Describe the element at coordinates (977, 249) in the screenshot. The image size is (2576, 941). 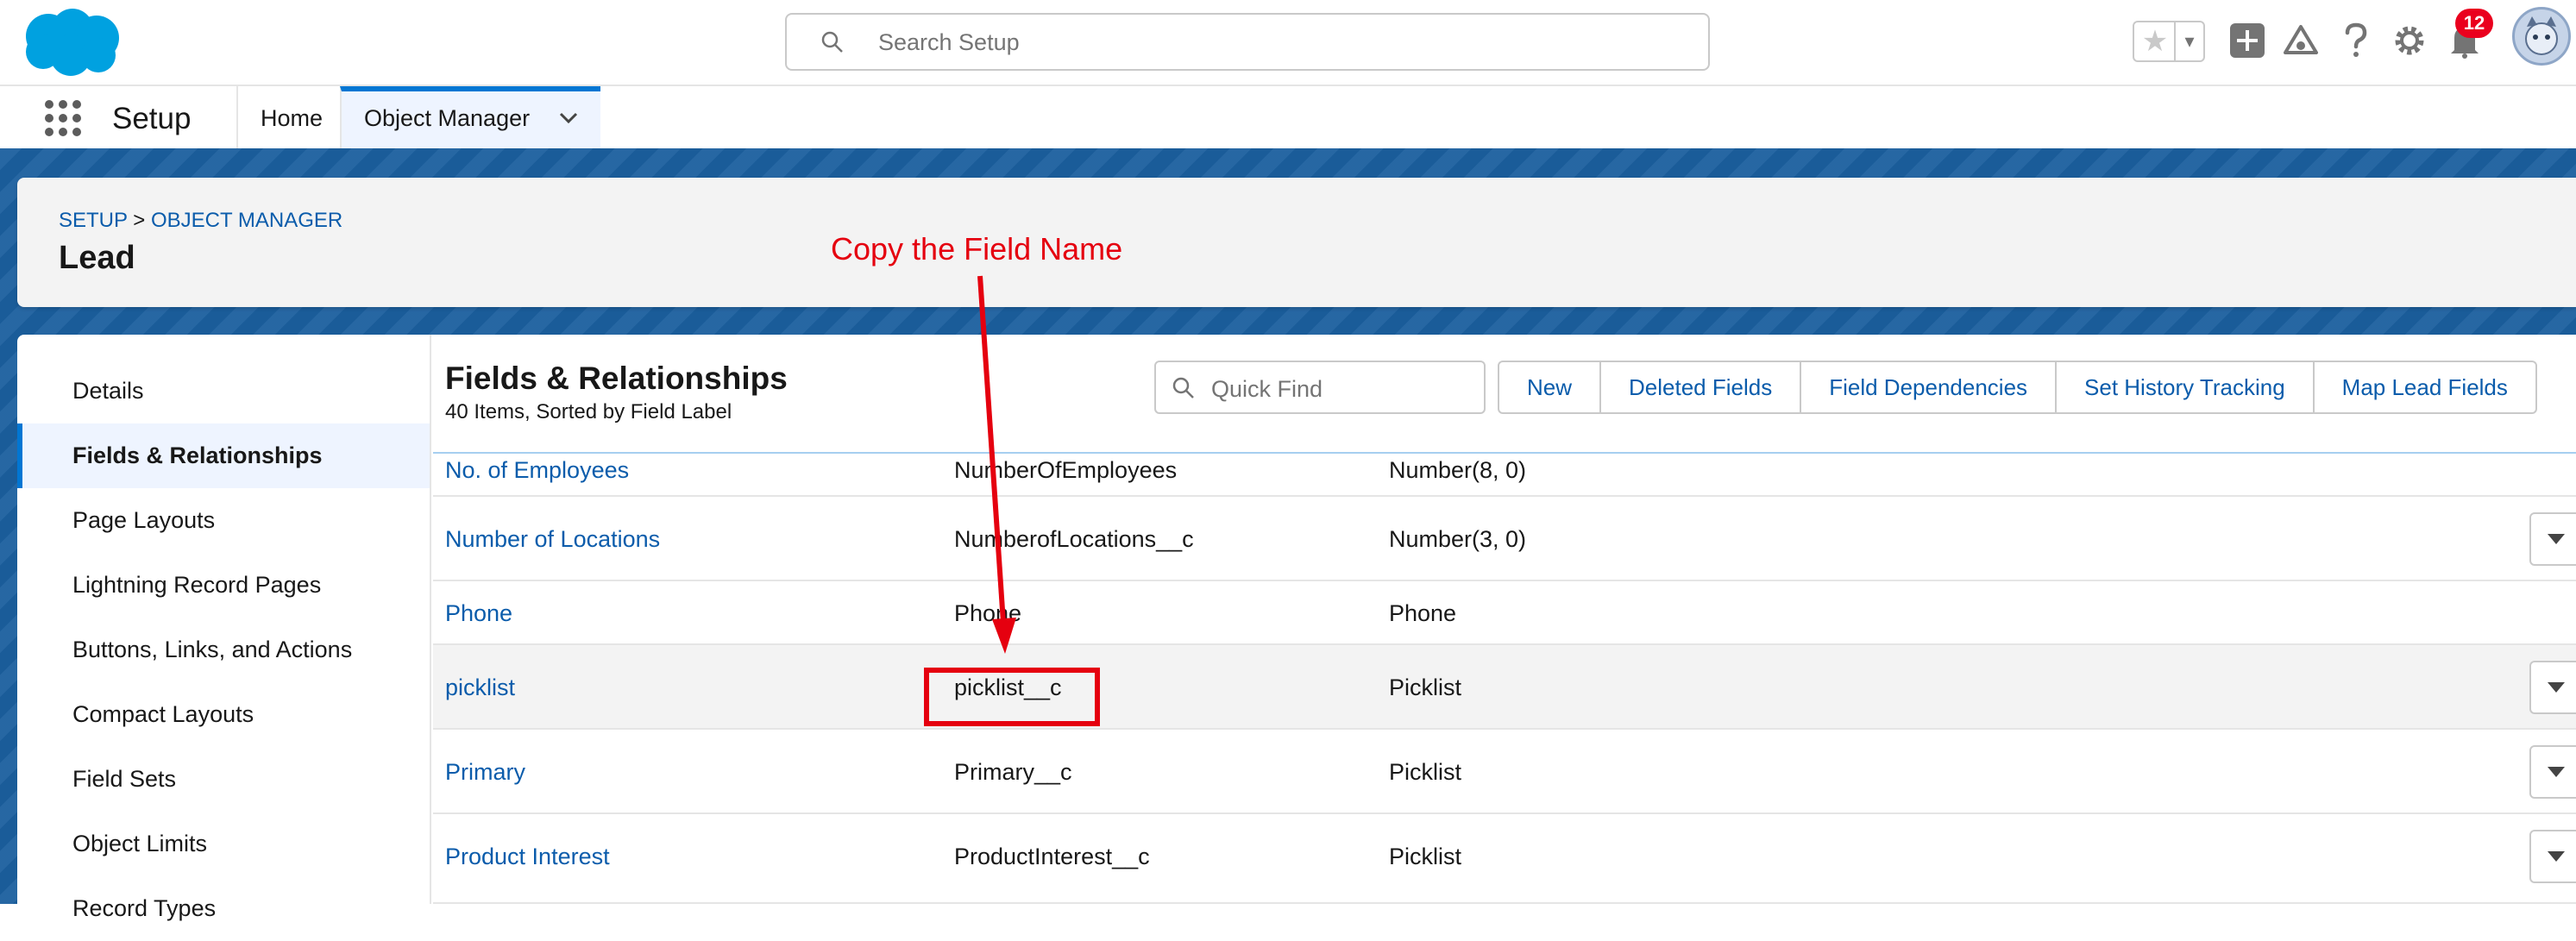
I see `annotation-callout-text: Copy the Field Name` at that location.